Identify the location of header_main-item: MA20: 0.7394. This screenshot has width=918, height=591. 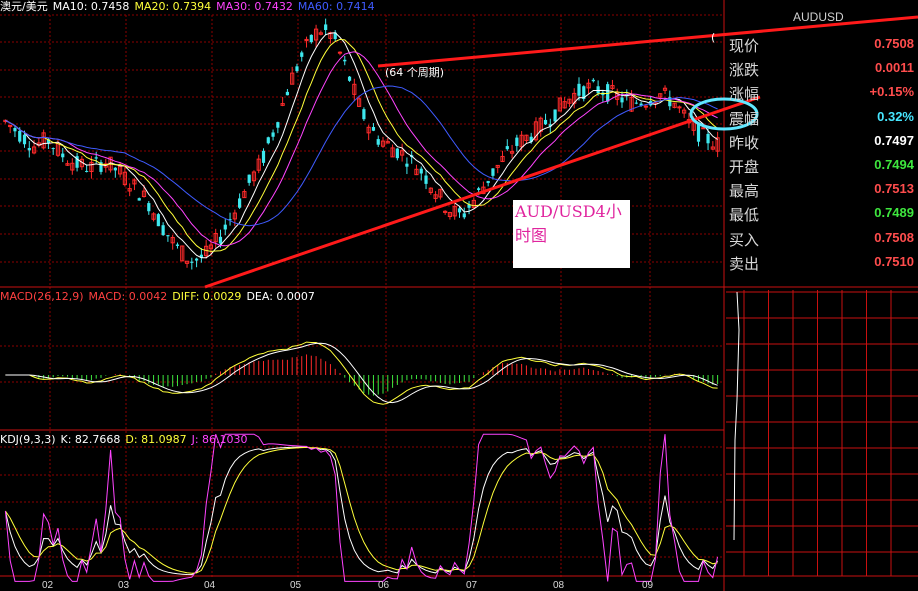
(173, 6).